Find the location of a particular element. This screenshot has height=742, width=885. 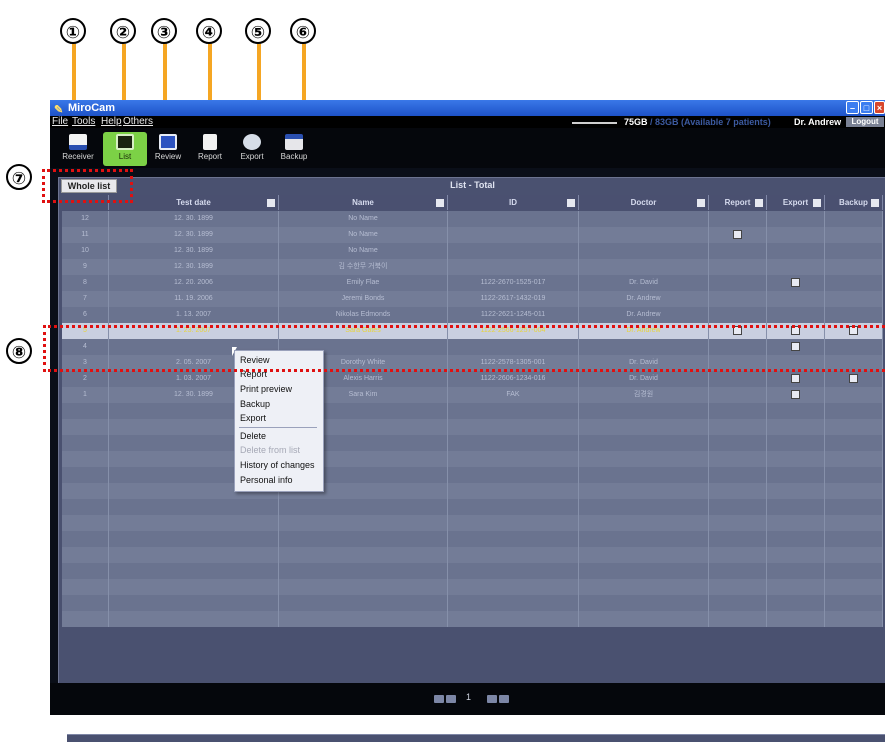

column-header-name: Name is located at coordinates (363, 202).